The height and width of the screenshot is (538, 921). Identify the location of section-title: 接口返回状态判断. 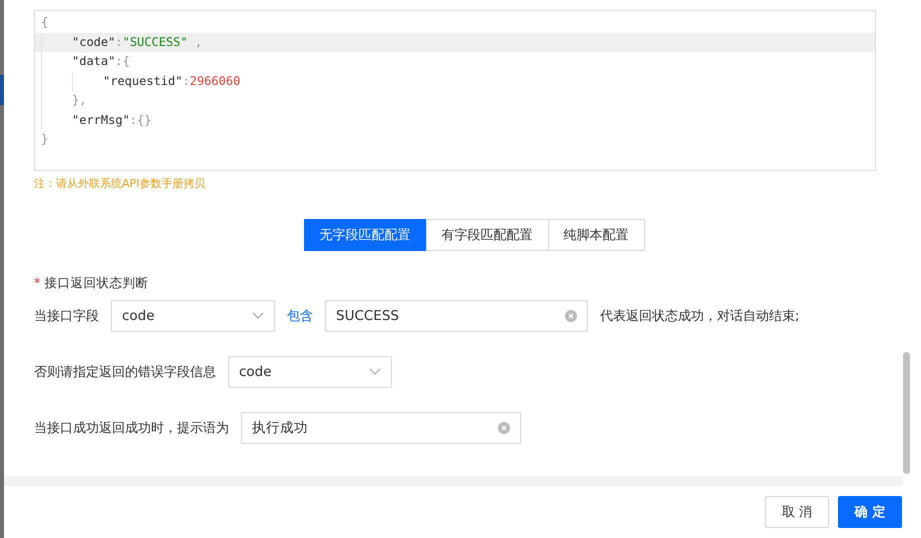
(96, 283).